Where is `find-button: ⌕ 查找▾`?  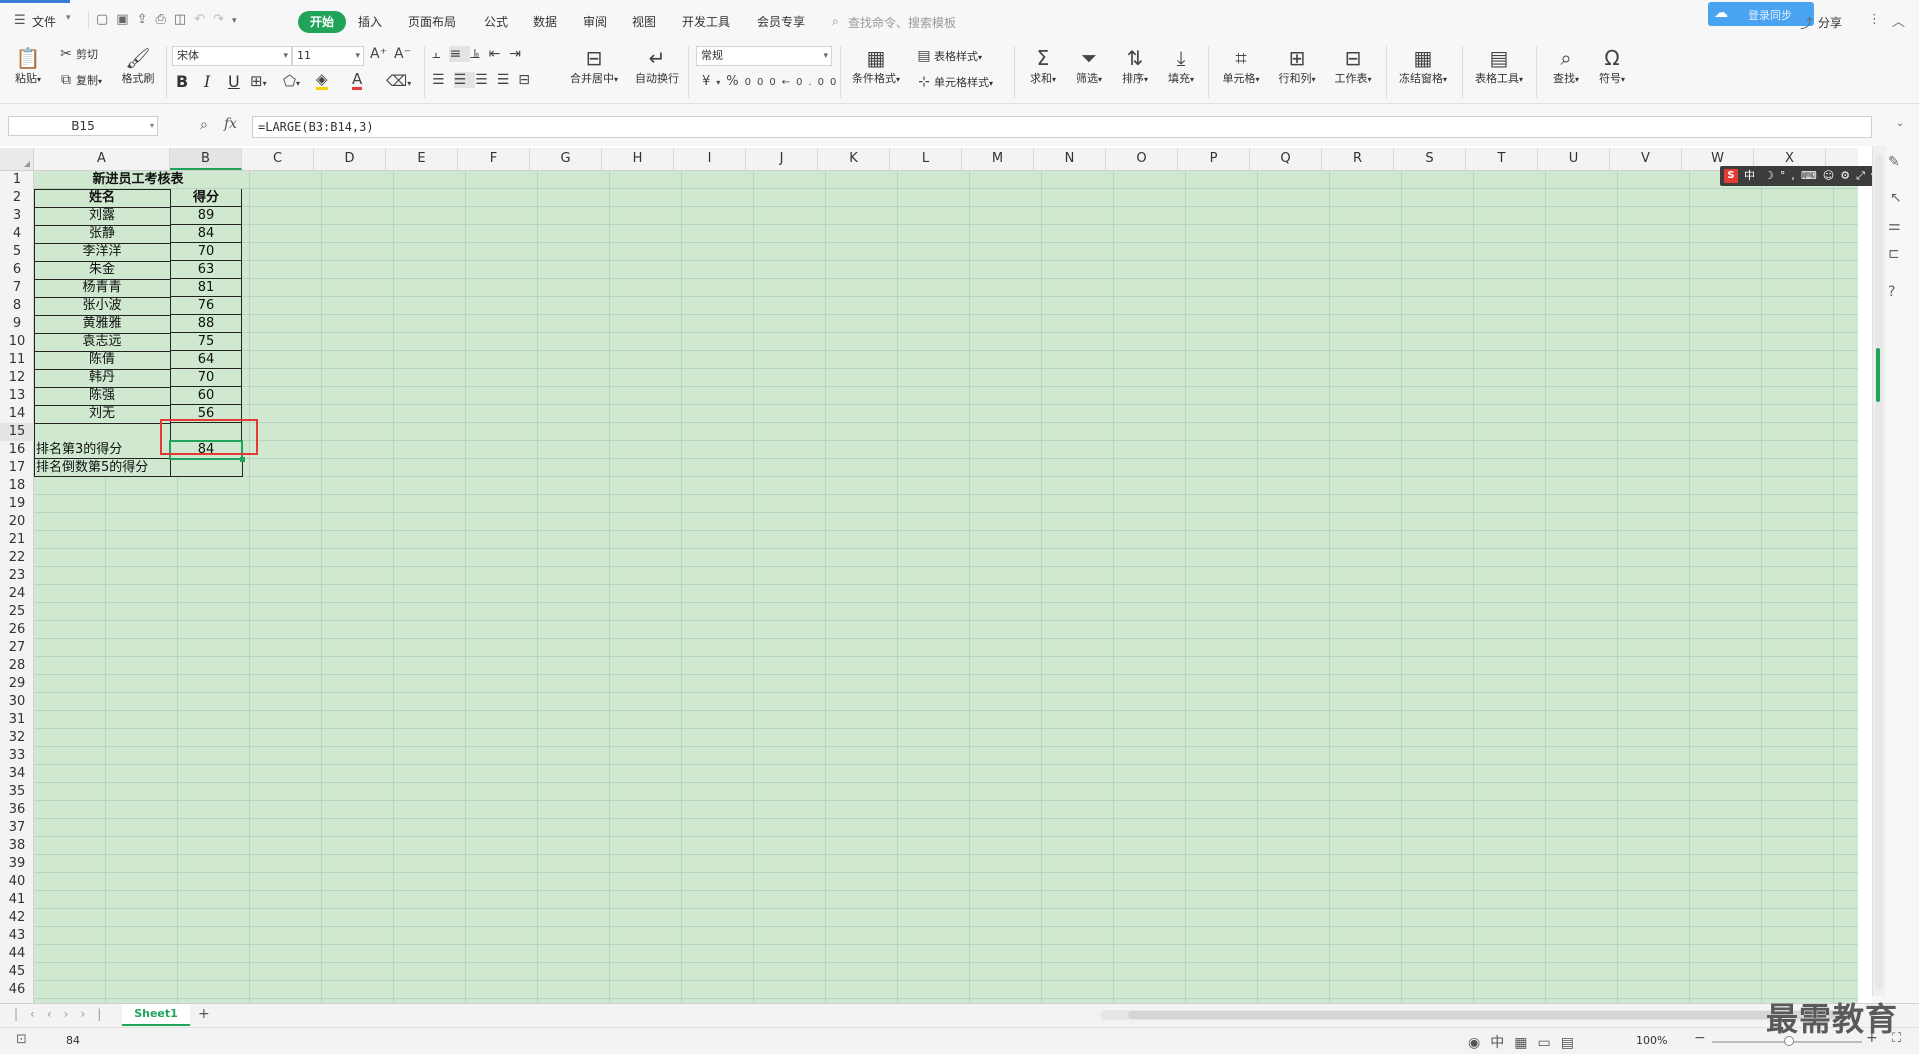
find-button: ⌕ 查找▾ is located at coordinates (1566, 66).